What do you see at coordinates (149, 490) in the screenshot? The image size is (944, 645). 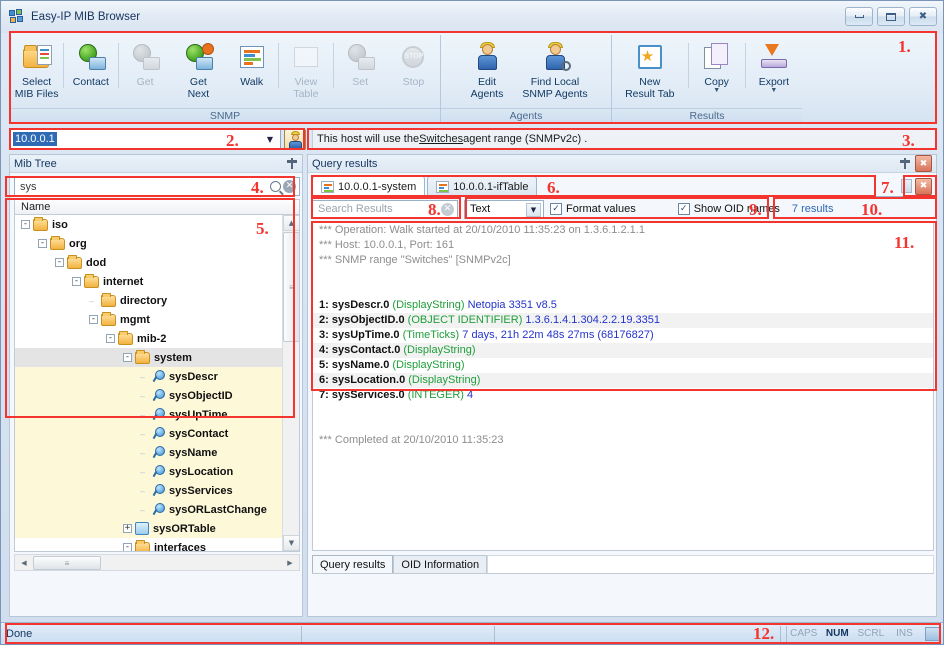 I see `tree-node-sysServices: – sysServices` at bounding box center [149, 490].